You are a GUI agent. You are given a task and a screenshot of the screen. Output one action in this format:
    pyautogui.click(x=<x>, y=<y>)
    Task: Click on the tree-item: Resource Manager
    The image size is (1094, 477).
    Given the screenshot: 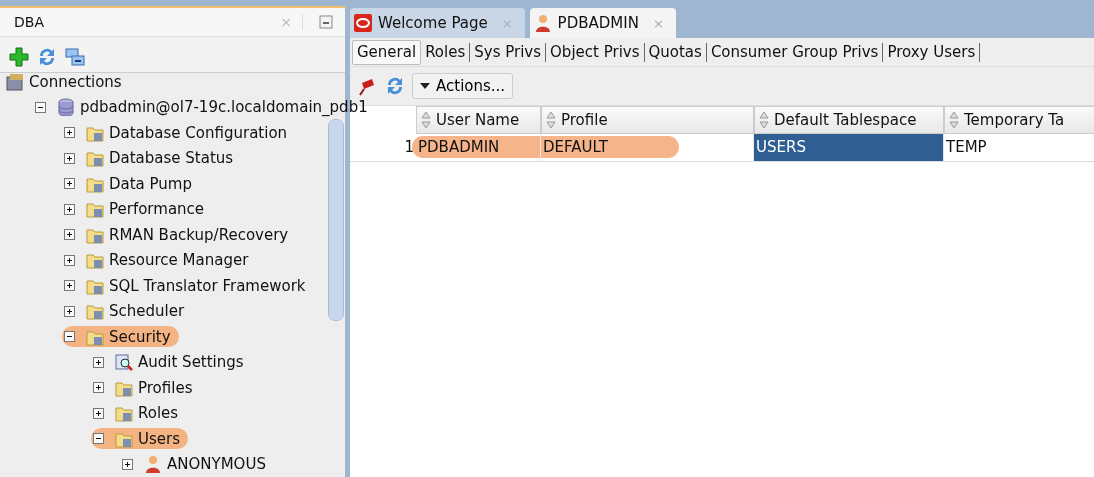 What is the action you would take?
    pyautogui.click(x=179, y=260)
    